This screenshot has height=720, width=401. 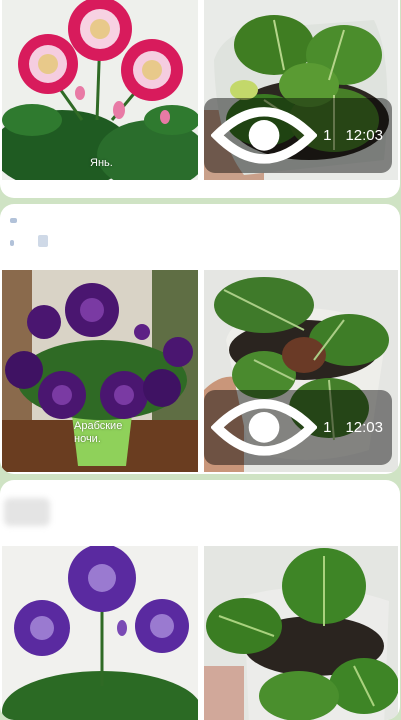 I want to click on photo-purple-gloxinia: Арабские ночи., so click(x=100, y=371).